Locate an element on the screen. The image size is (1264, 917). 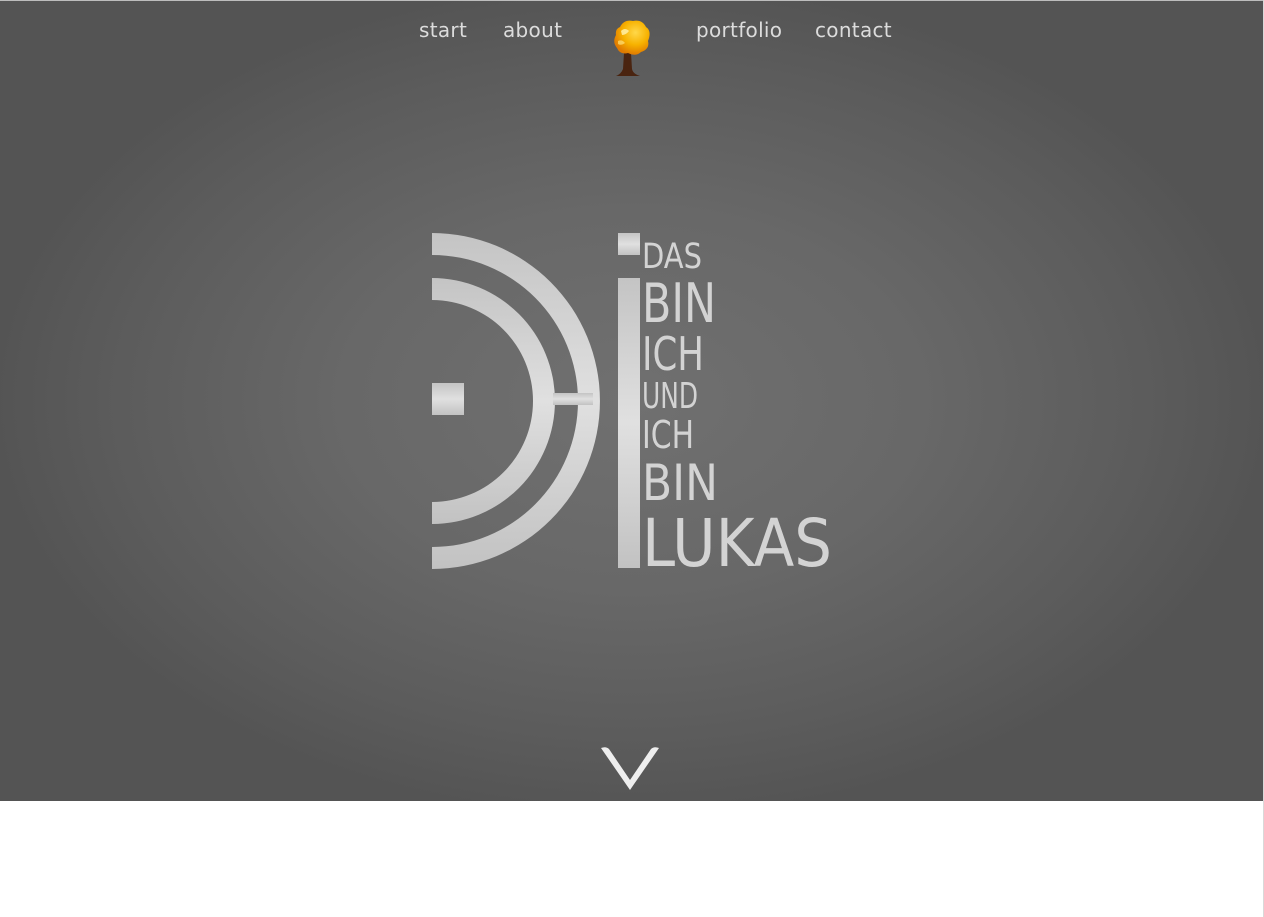
logo-word-lukas: LUKAS is located at coordinates (737, 538).